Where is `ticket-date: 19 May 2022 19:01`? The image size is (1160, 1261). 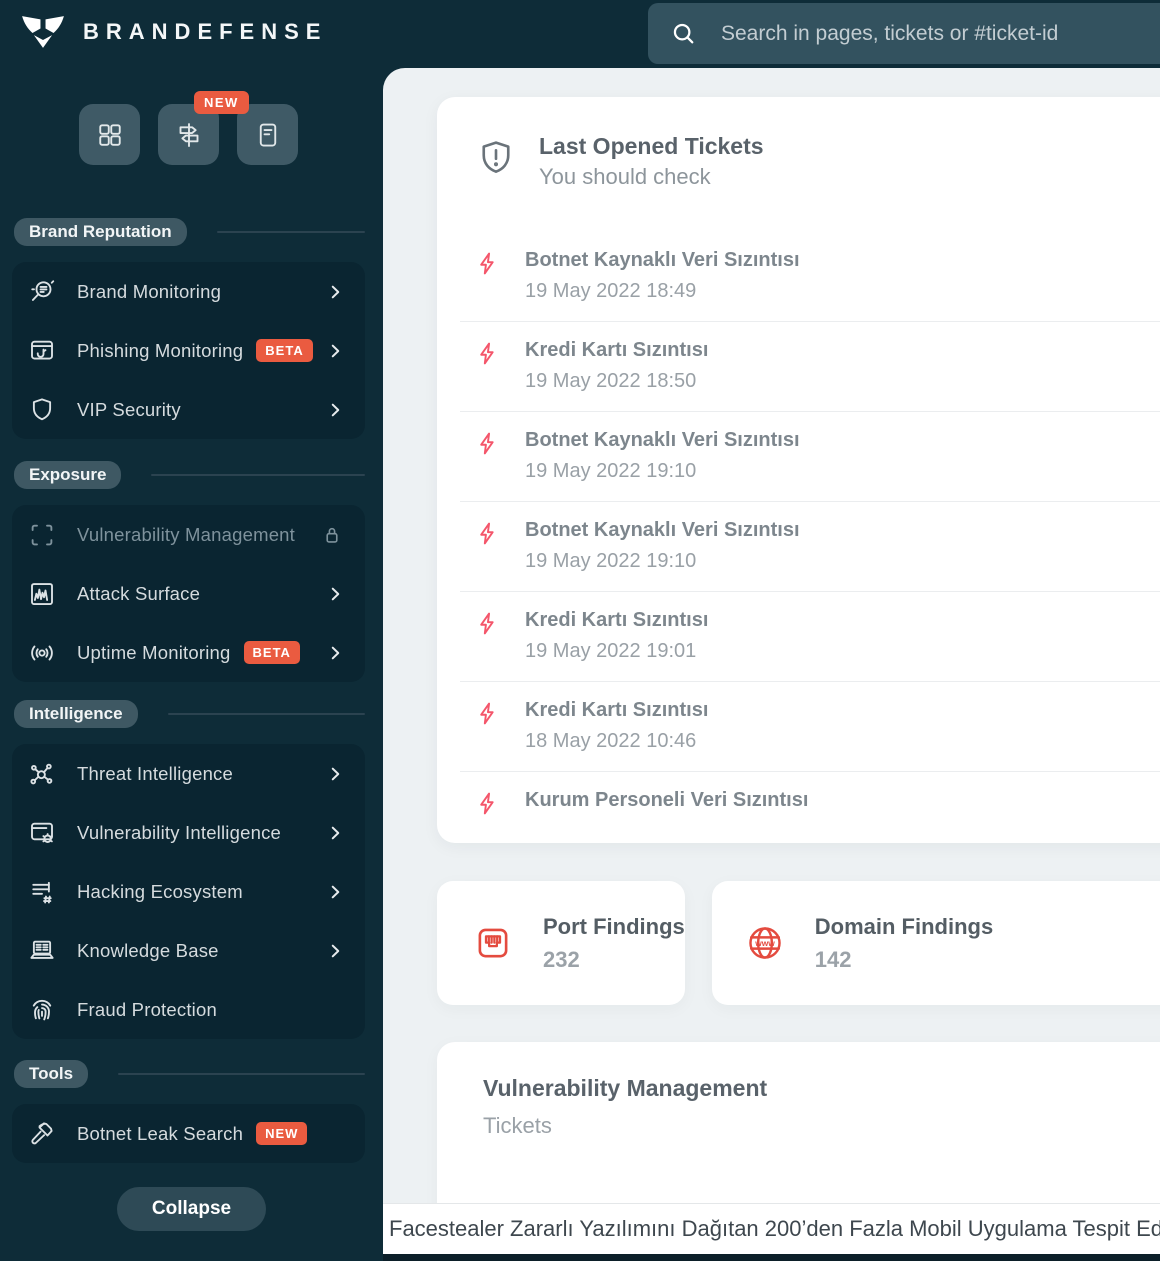
ticket-date: 19 May 2022 19:01 is located at coordinates (611, 651).